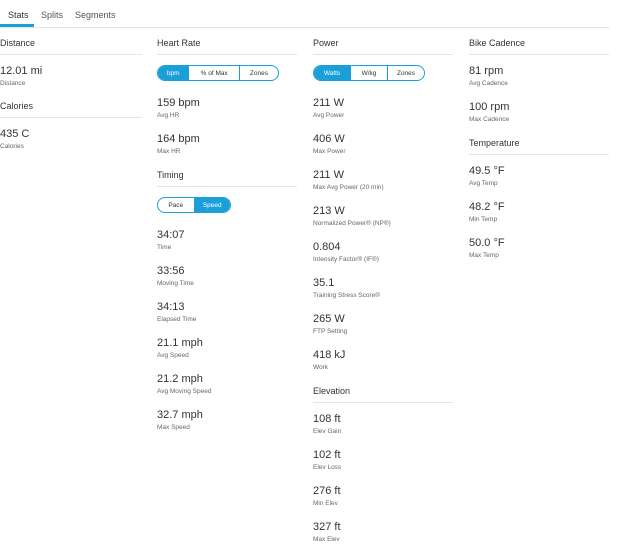 Image resolution: width=640 pixels, height=557 pixels. I want to click on stat-avg-moving-speed: 21.2 mph Avg Moving Speed, so click(227, 384).